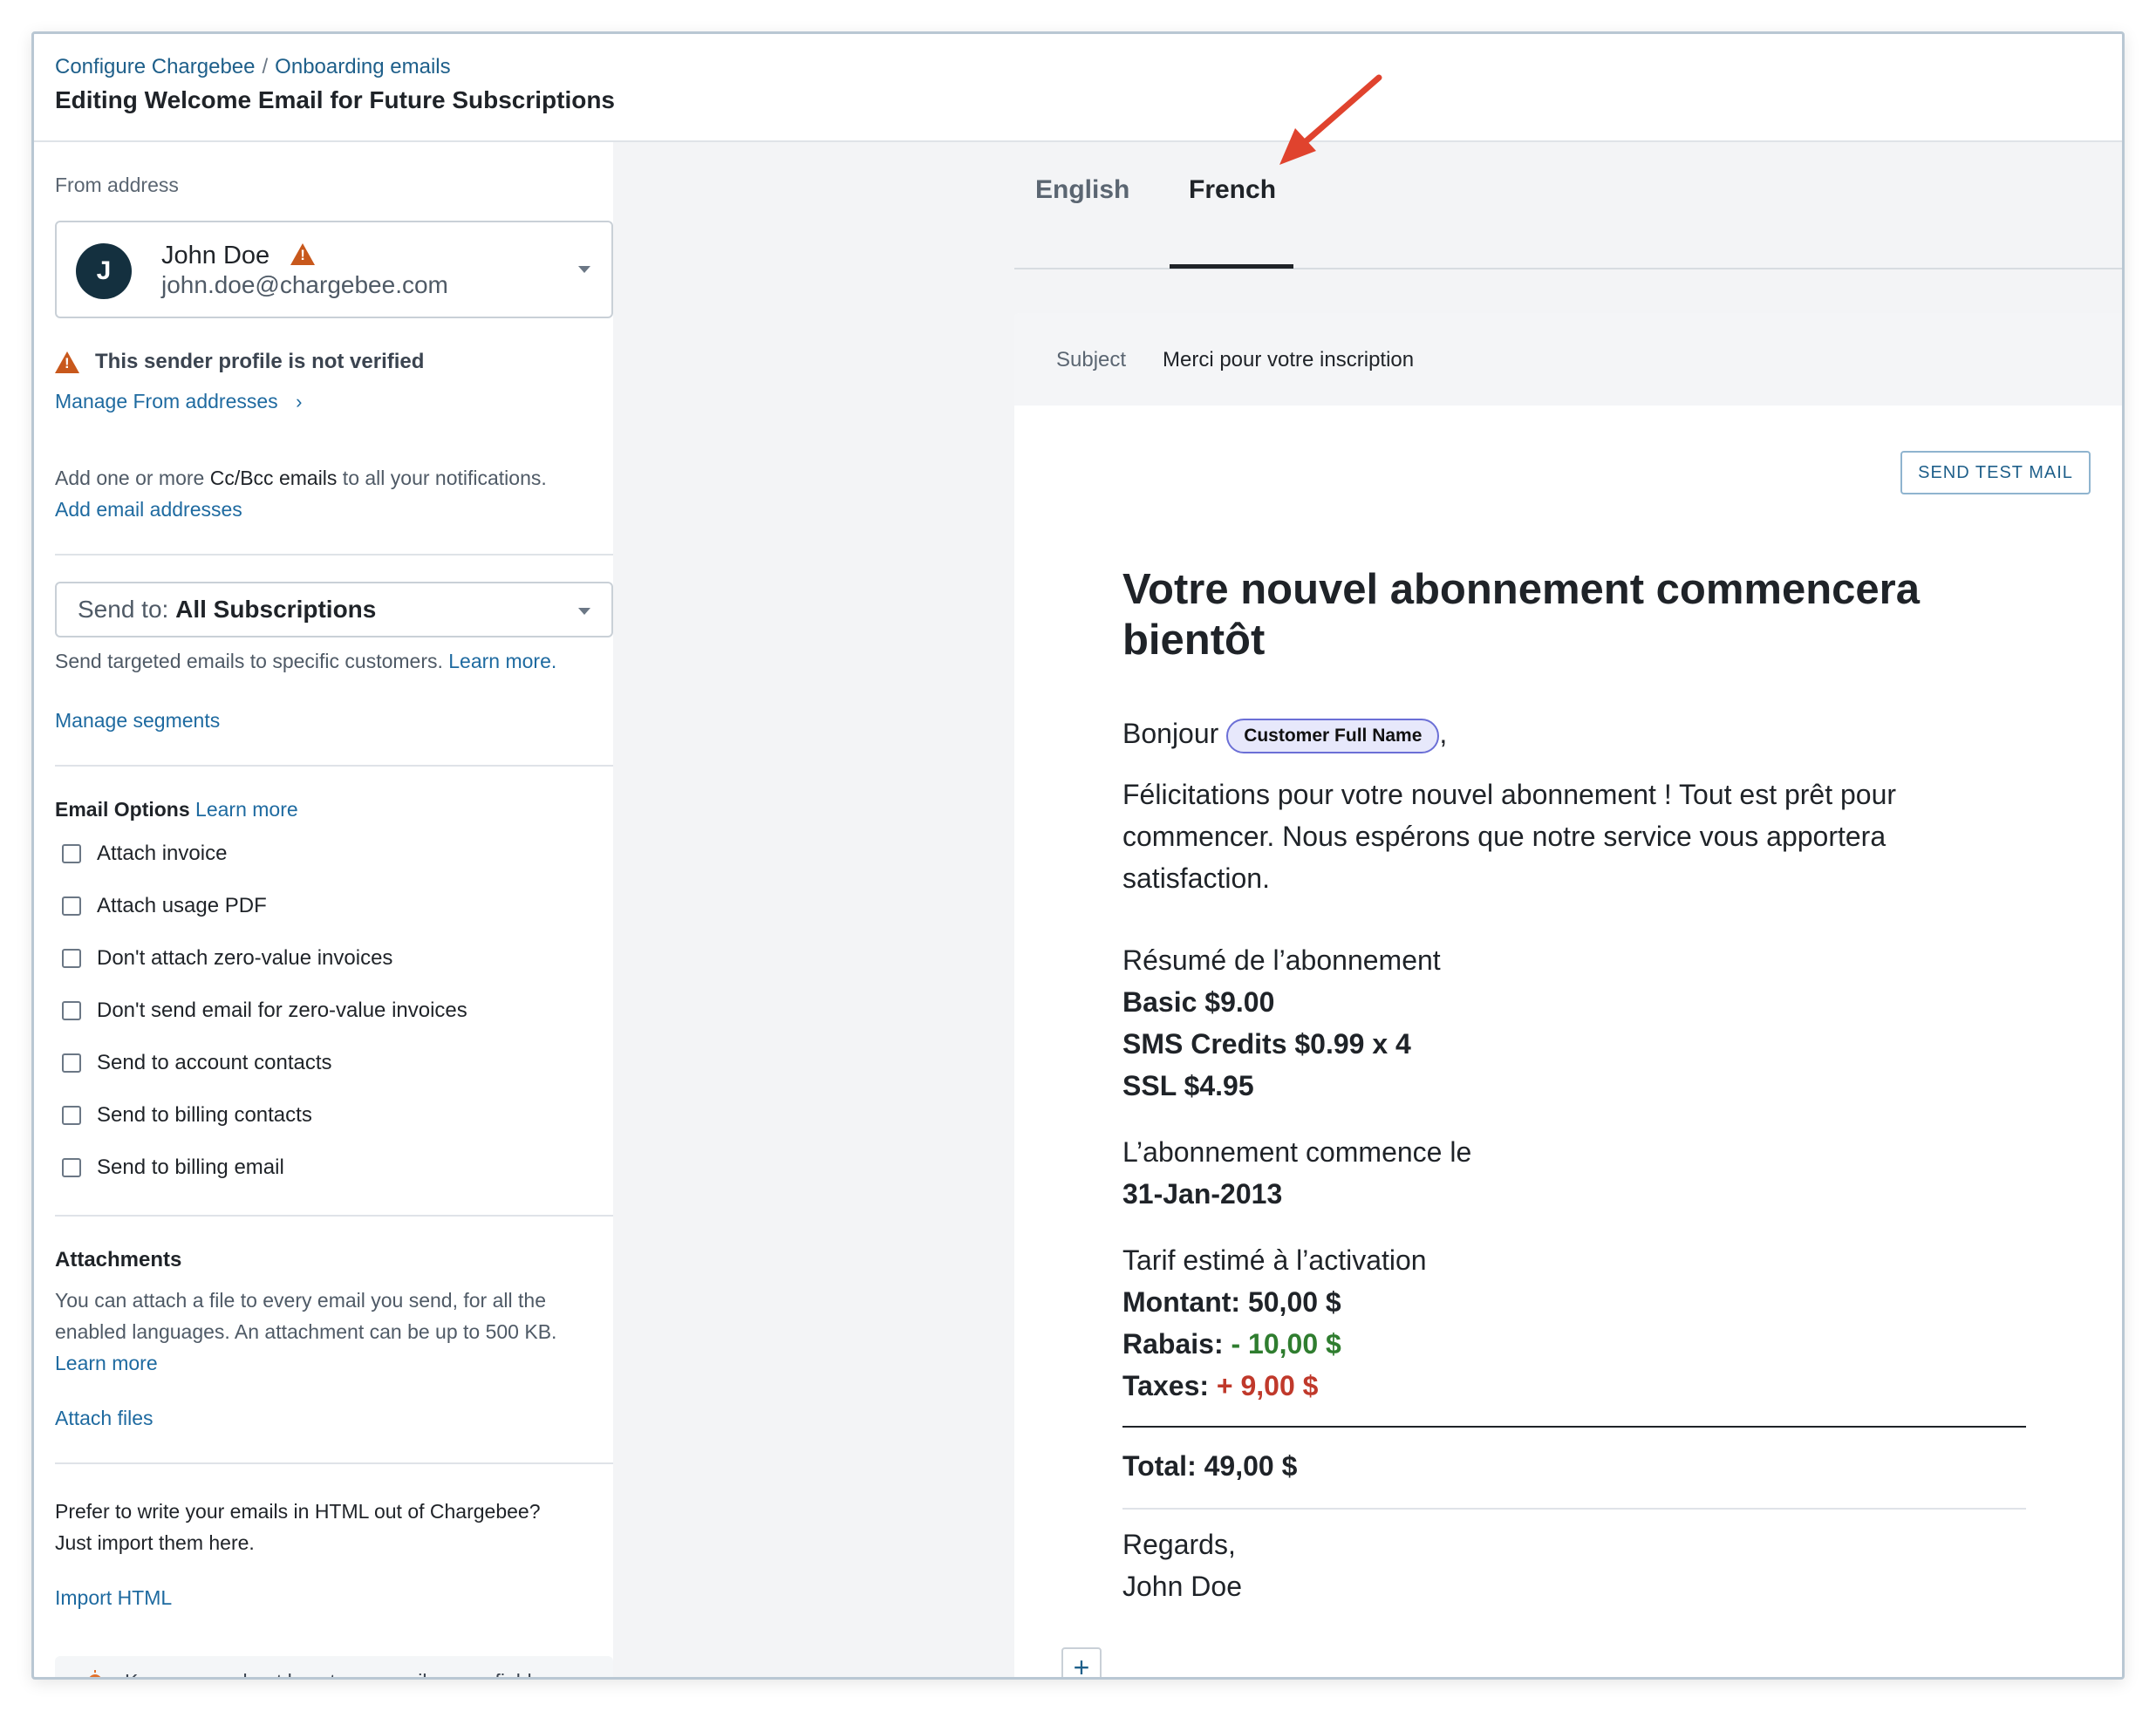  I want to click on cc-text-before: Add one or more, so click(132, 478).